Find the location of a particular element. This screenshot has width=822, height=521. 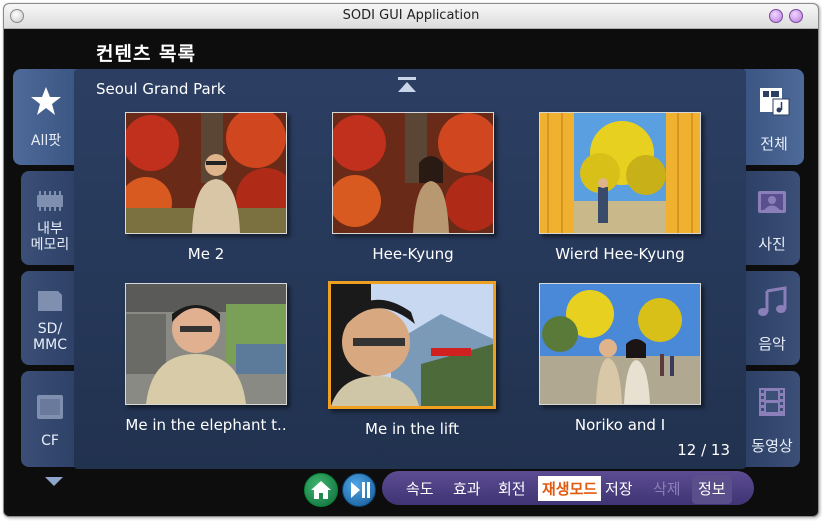

thumbnail-item: Wierd Hee-Kyung is located at coordinates (620, 187).